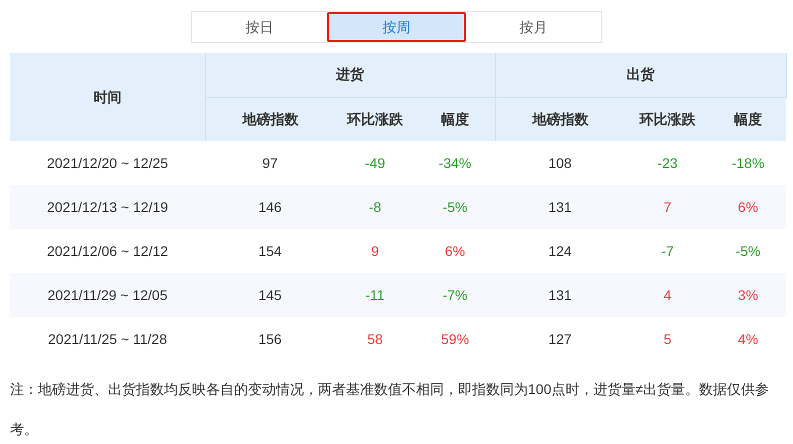 The width and height of the screenshot is (793, 444). Describe the element at coordinates (667, 162) in the screenshot. I see `change-cell: -23` at that location.